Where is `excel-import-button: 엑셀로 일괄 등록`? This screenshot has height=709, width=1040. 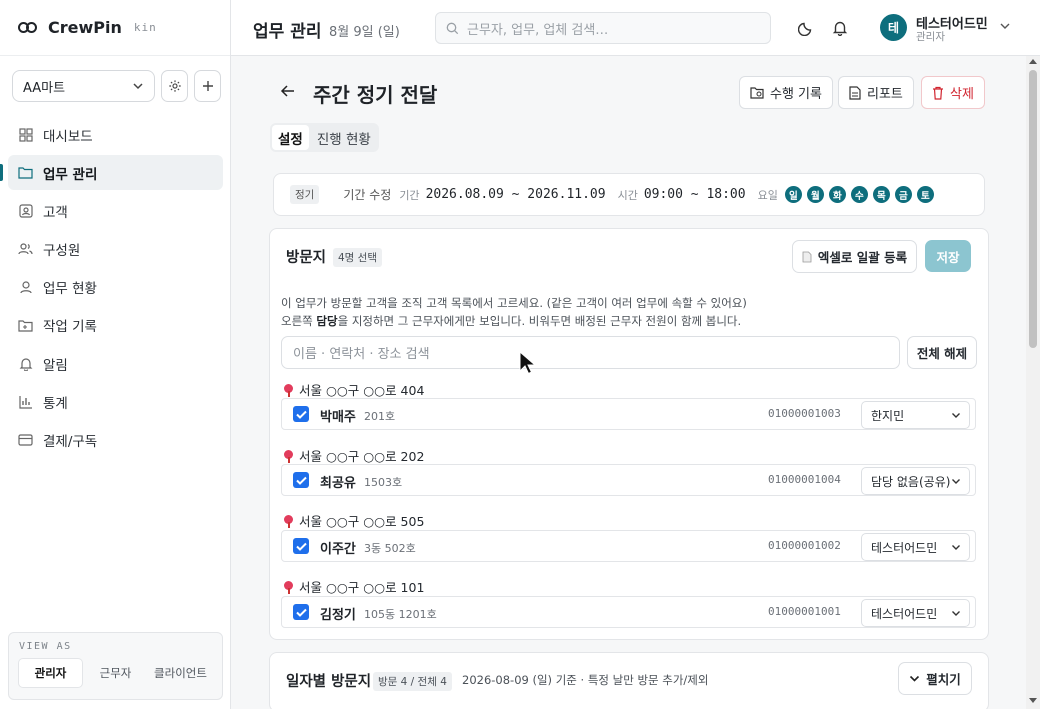 excel-import-button: 엑셀로 일괄 등록 is located at coordinates (854, 256).